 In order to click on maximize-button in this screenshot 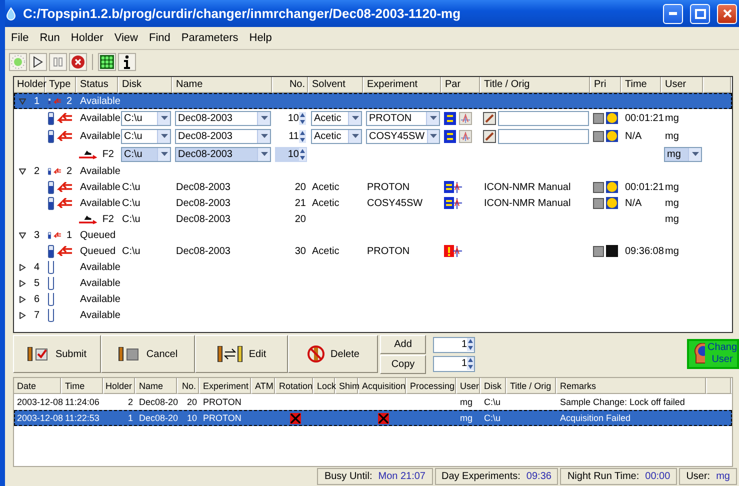, I will do `click(700, 14)`.